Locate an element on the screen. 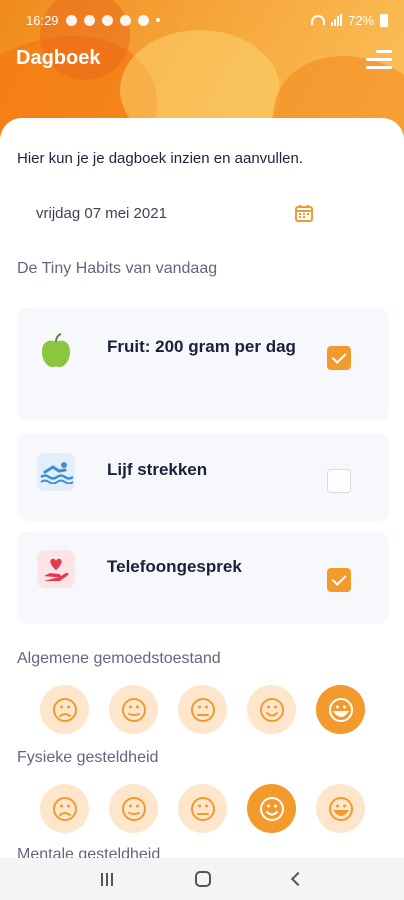 This screenshot has width=404, height=900. habit-card: Fruit: 200 gram per dag is located at coordinates (203, 364).